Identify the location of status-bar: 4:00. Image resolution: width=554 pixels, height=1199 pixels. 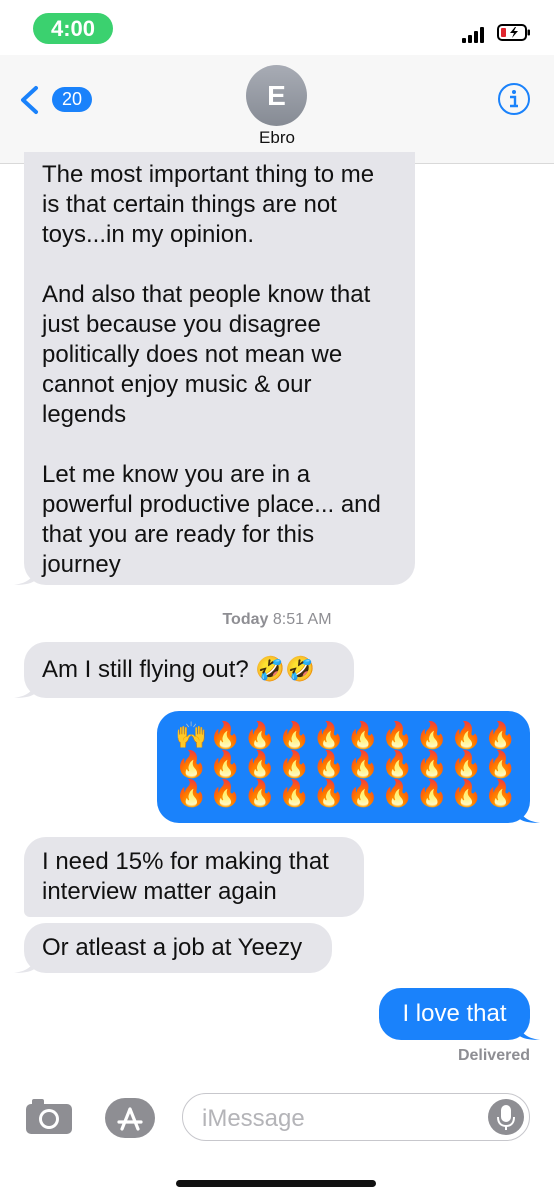
(277, 27).